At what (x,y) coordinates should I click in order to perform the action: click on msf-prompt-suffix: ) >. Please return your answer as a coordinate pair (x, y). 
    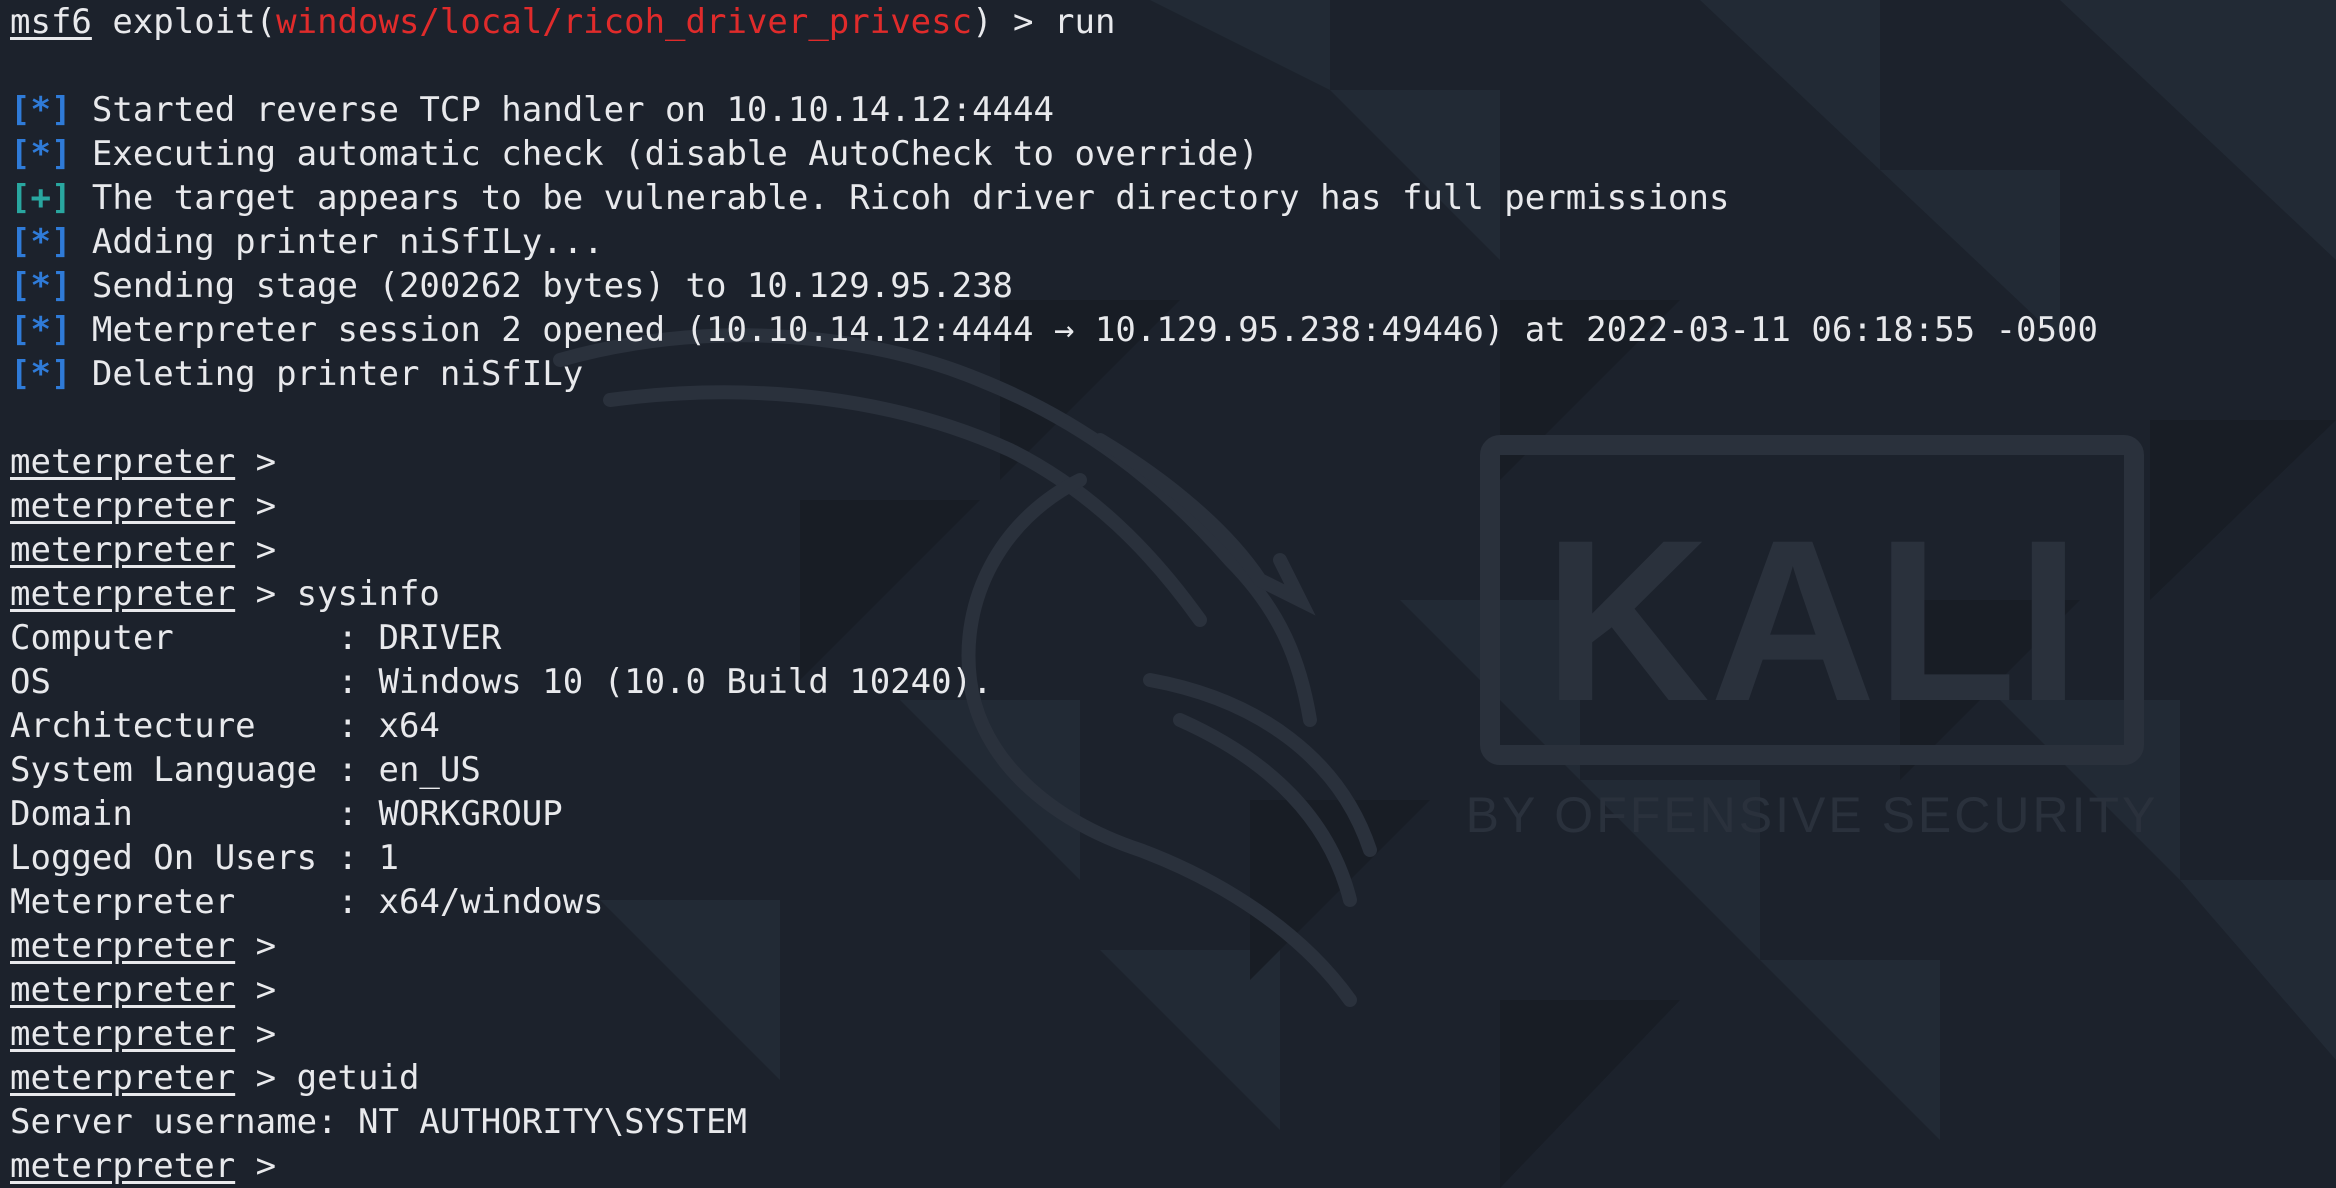
    Looking at the image, I should click on (1013, 22).